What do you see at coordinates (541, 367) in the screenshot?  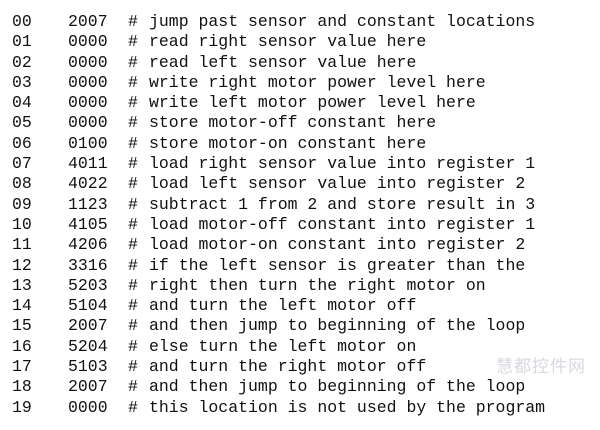 I see `watermark-text: 慧都控件网` at bounding box center [541, 367].